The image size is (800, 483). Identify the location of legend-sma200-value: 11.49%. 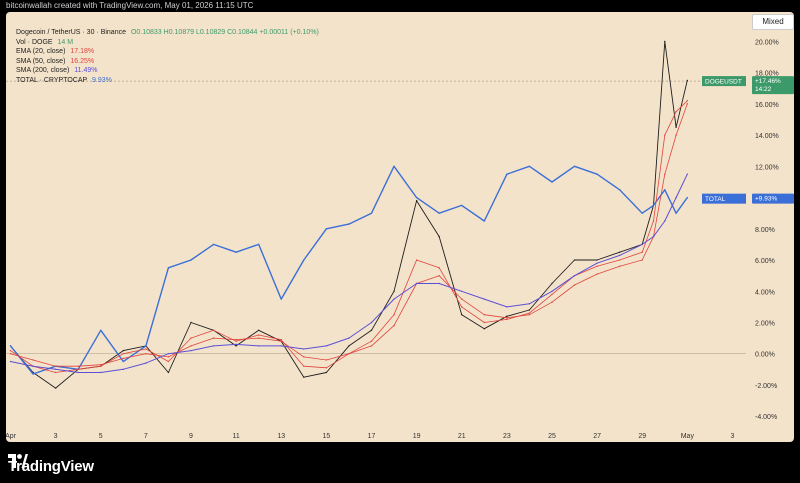
(86, 70).